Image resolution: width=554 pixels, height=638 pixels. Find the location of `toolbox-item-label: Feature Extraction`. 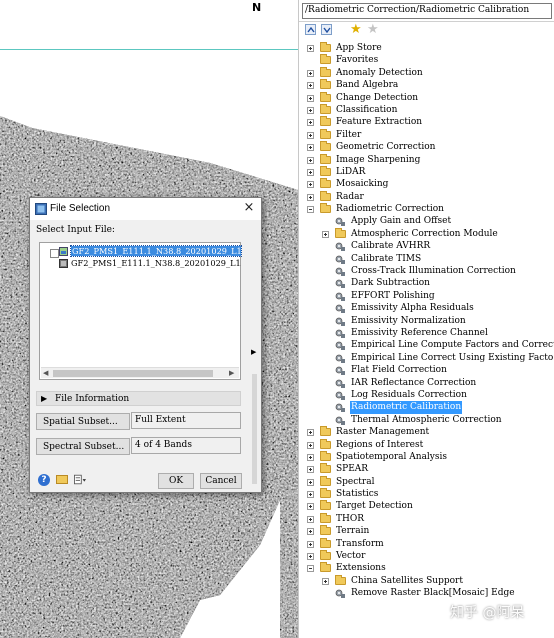

toolbox-item-label: Feature Extraction is located at coordinates (379, 122).